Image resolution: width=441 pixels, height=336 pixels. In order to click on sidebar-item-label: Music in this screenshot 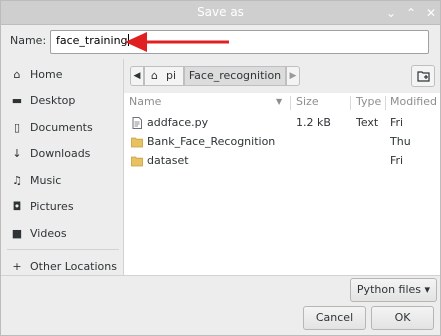, I will do `click(46, 180)`.